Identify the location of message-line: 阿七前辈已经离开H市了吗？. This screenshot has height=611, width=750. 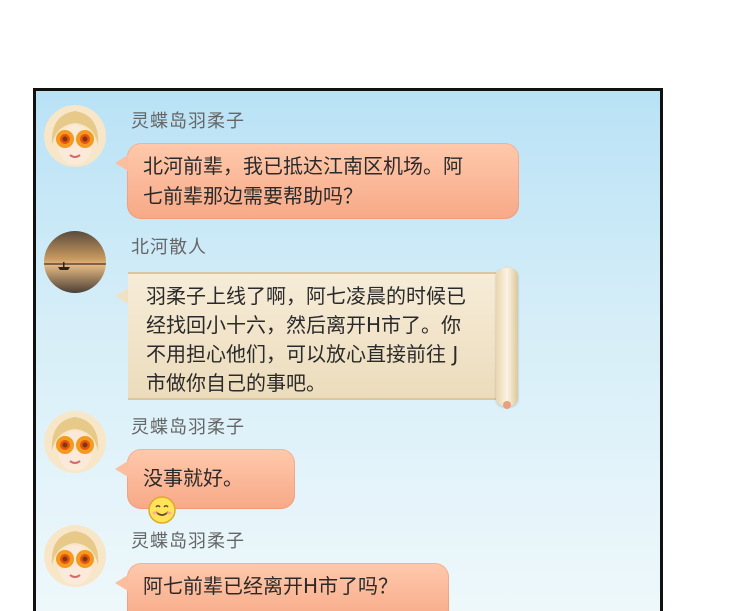
(271, 586).